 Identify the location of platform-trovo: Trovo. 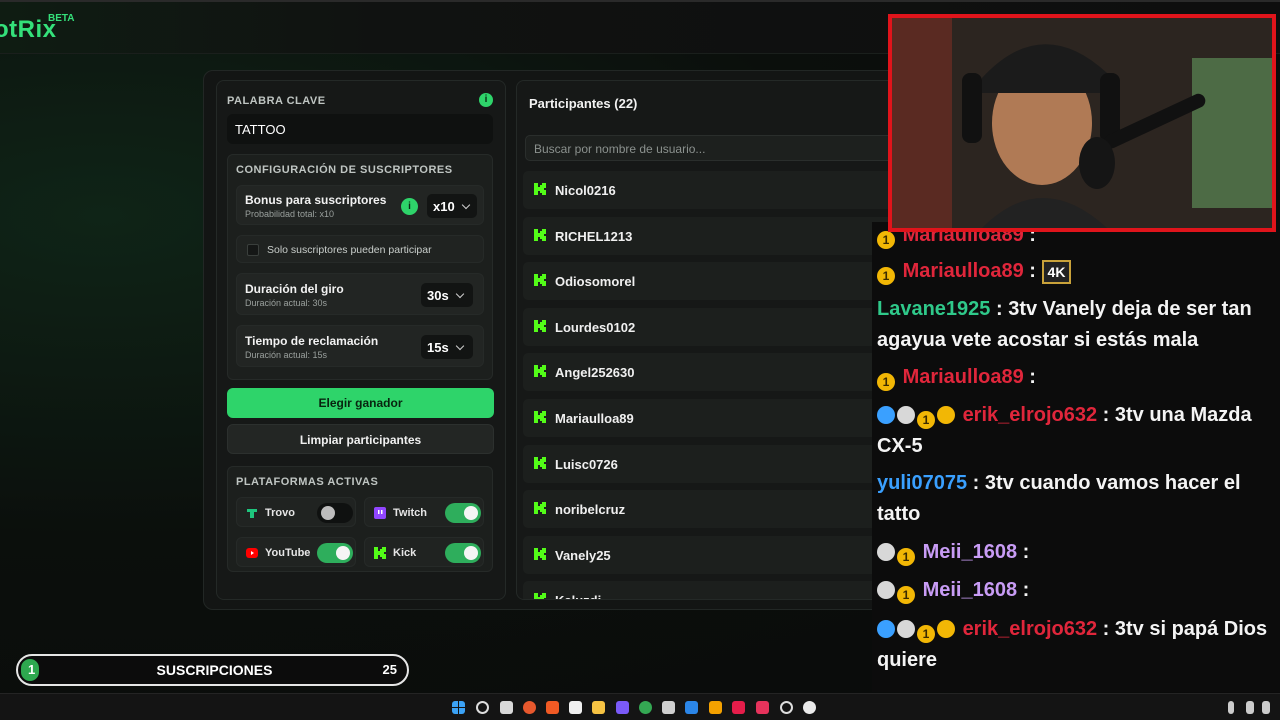
(296, 512).